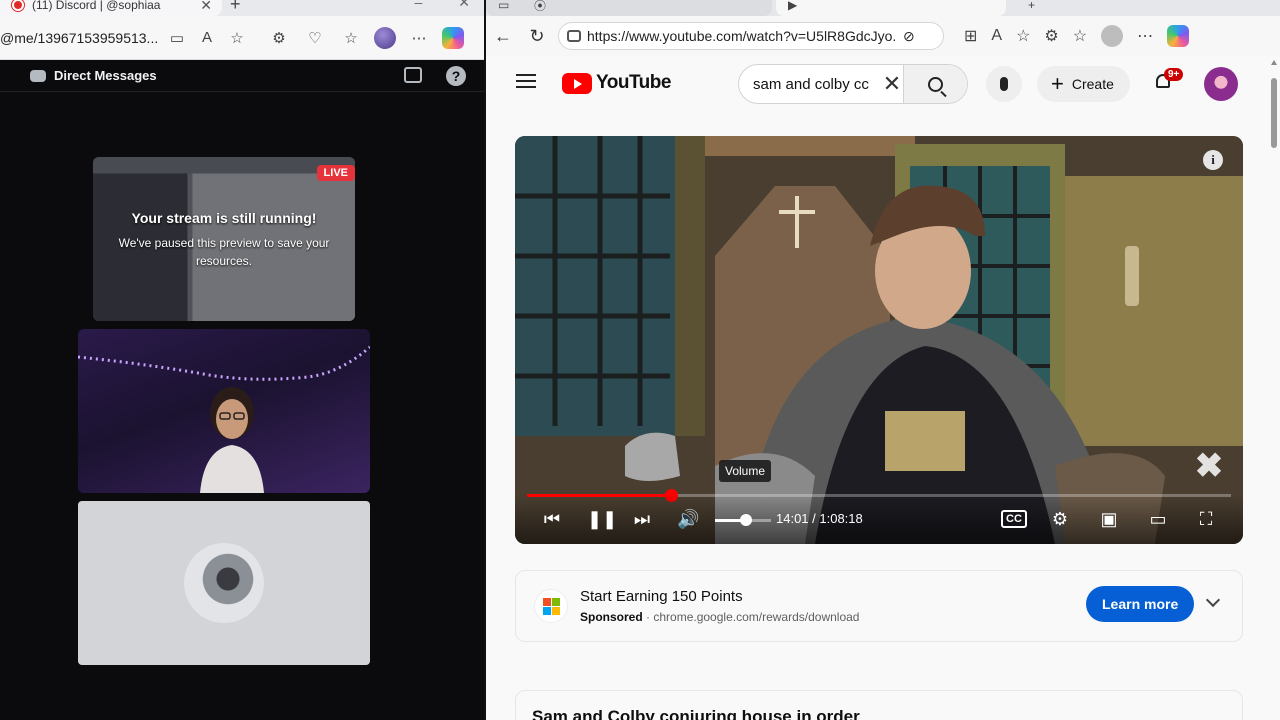 This screenshot has width=1280, height=720. I want to click on search-icon, so click(935, 84).